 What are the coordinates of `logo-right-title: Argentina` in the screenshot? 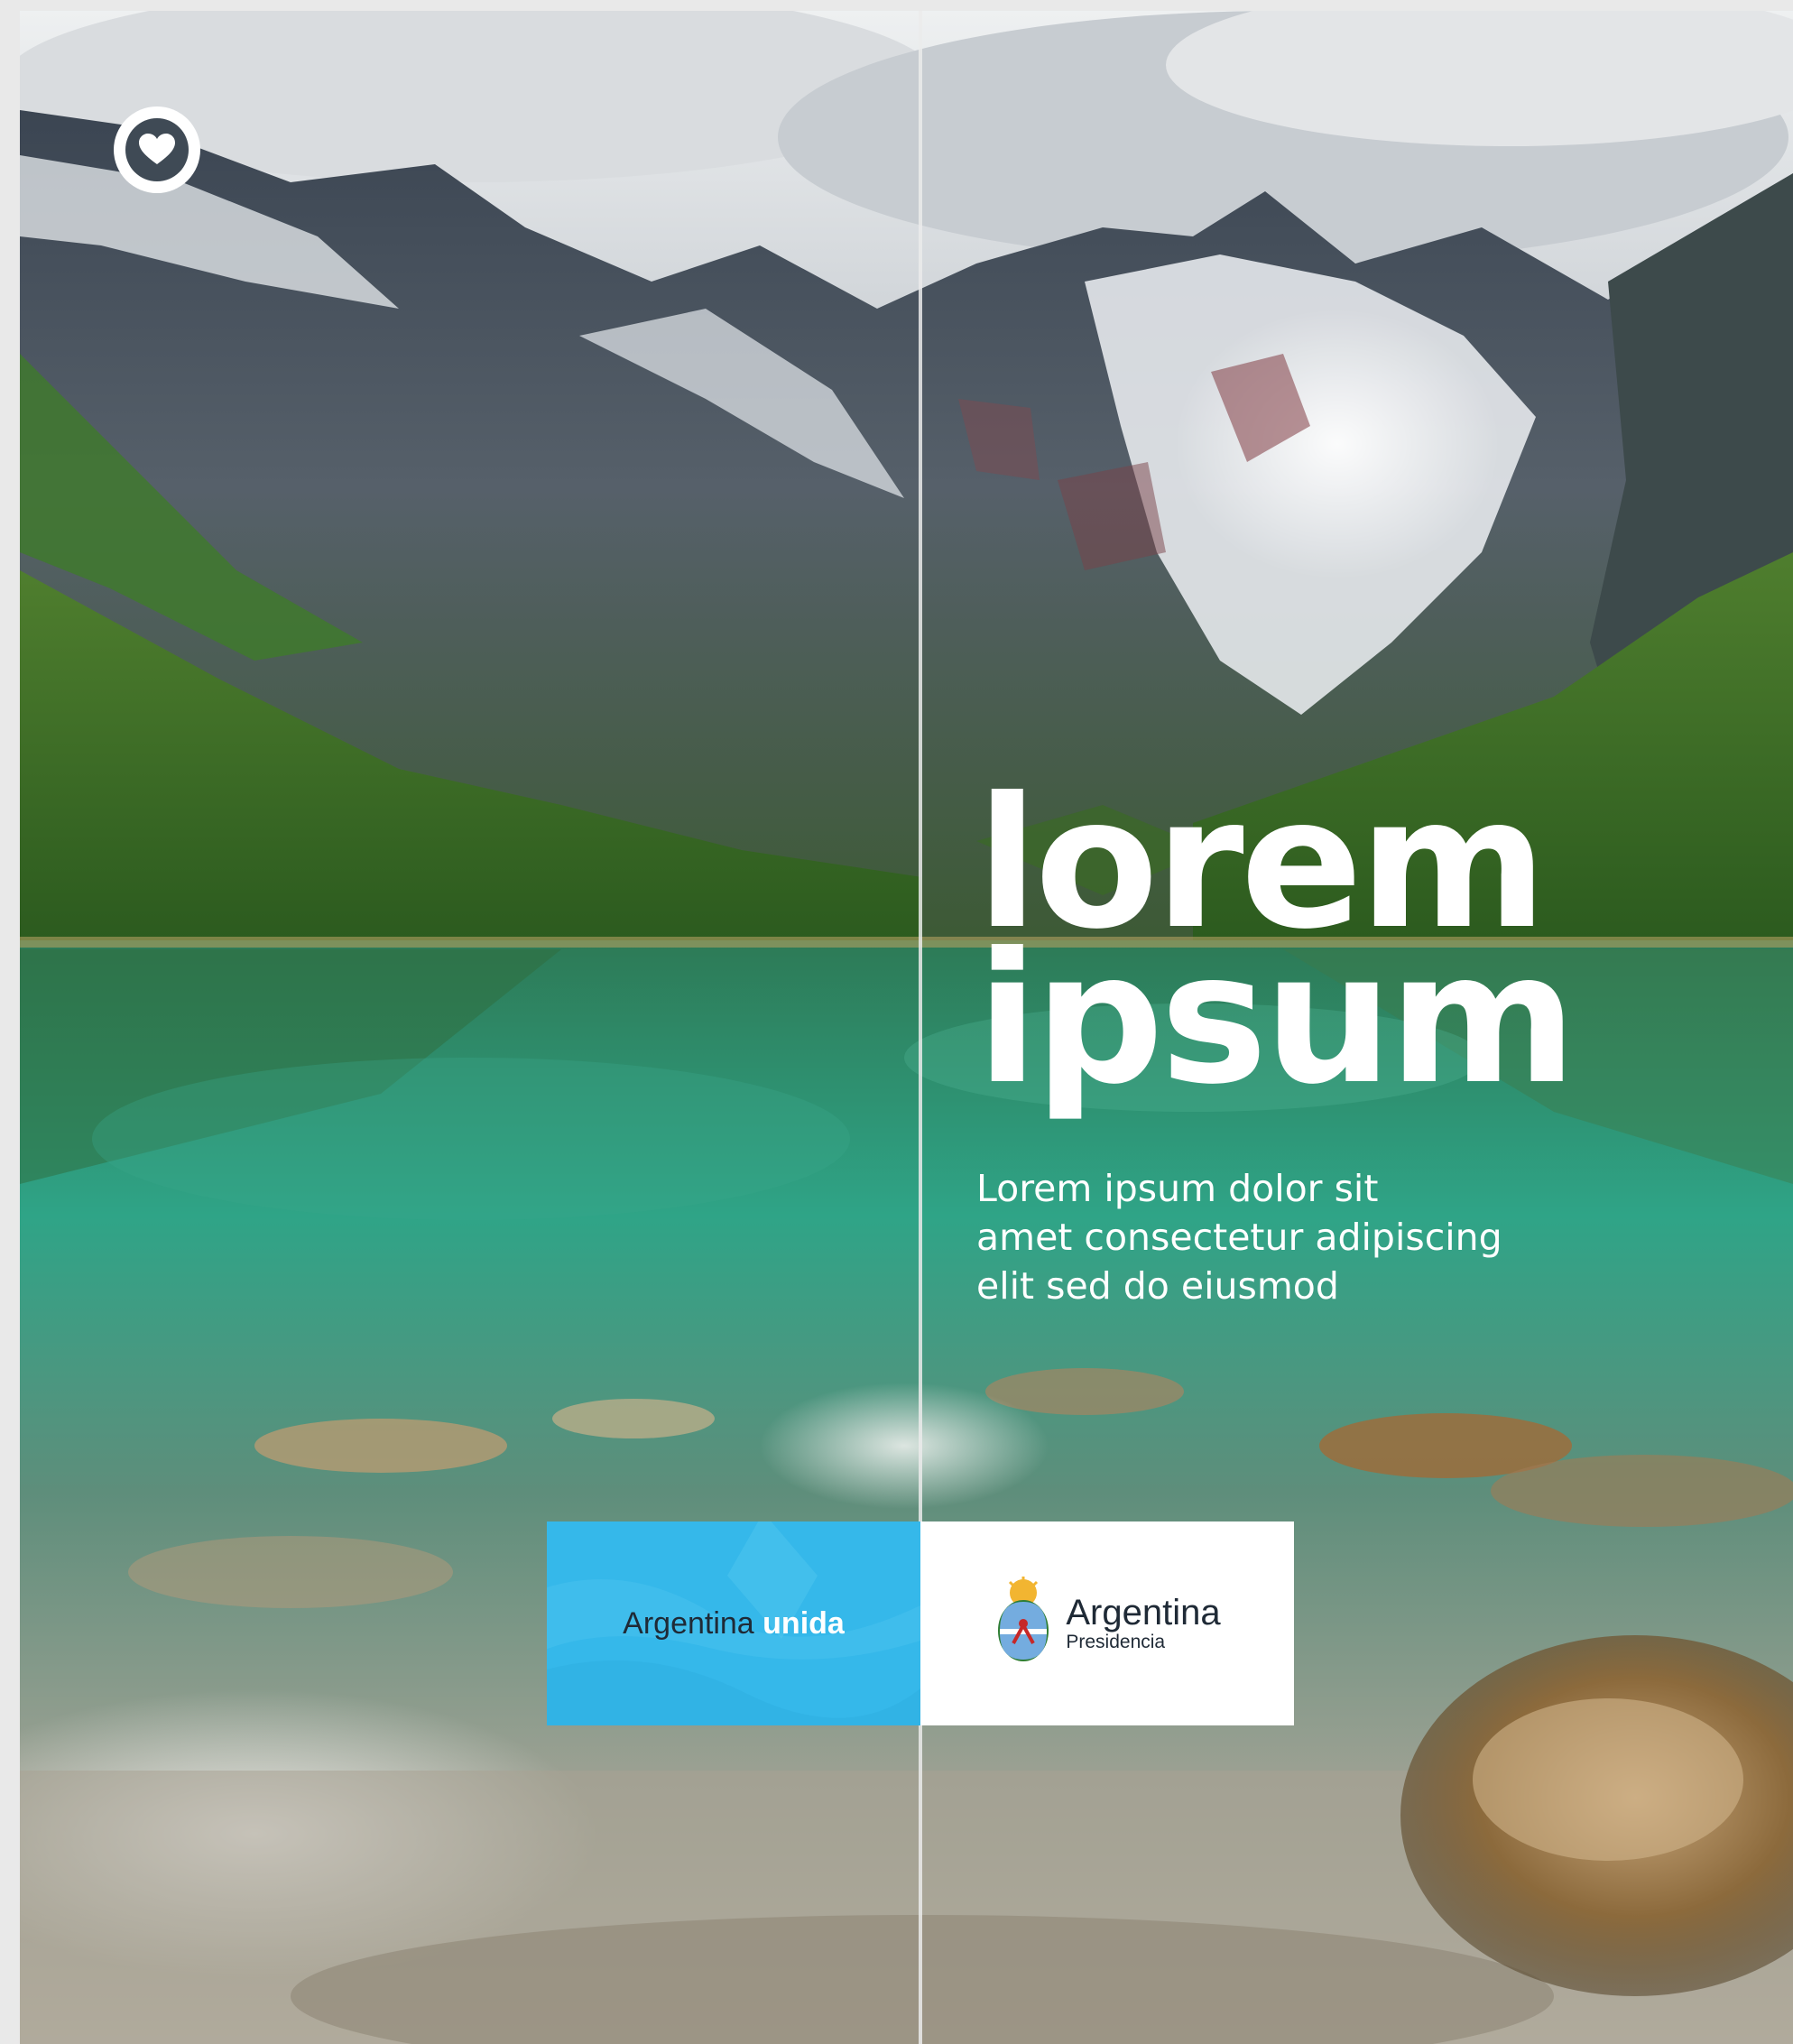 It's located at (1143, 1612).